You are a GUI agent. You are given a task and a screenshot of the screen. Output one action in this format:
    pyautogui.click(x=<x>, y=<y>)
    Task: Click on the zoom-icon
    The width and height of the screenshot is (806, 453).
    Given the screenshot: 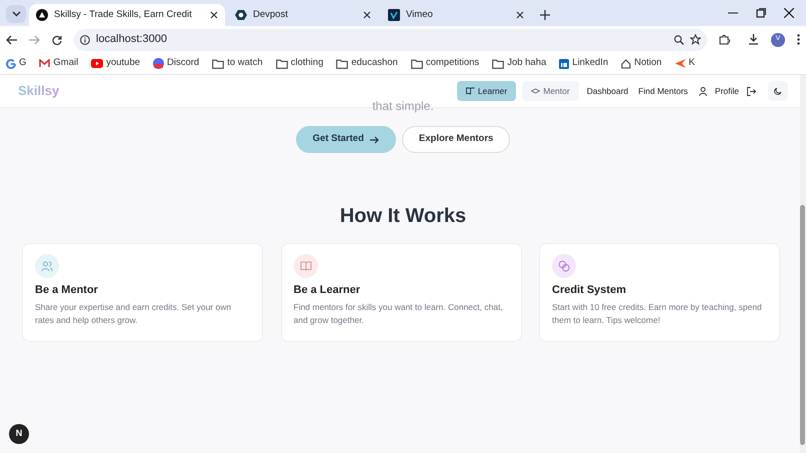 What is the action you would take?
    pyautogui.click(x=679, y=39)
    